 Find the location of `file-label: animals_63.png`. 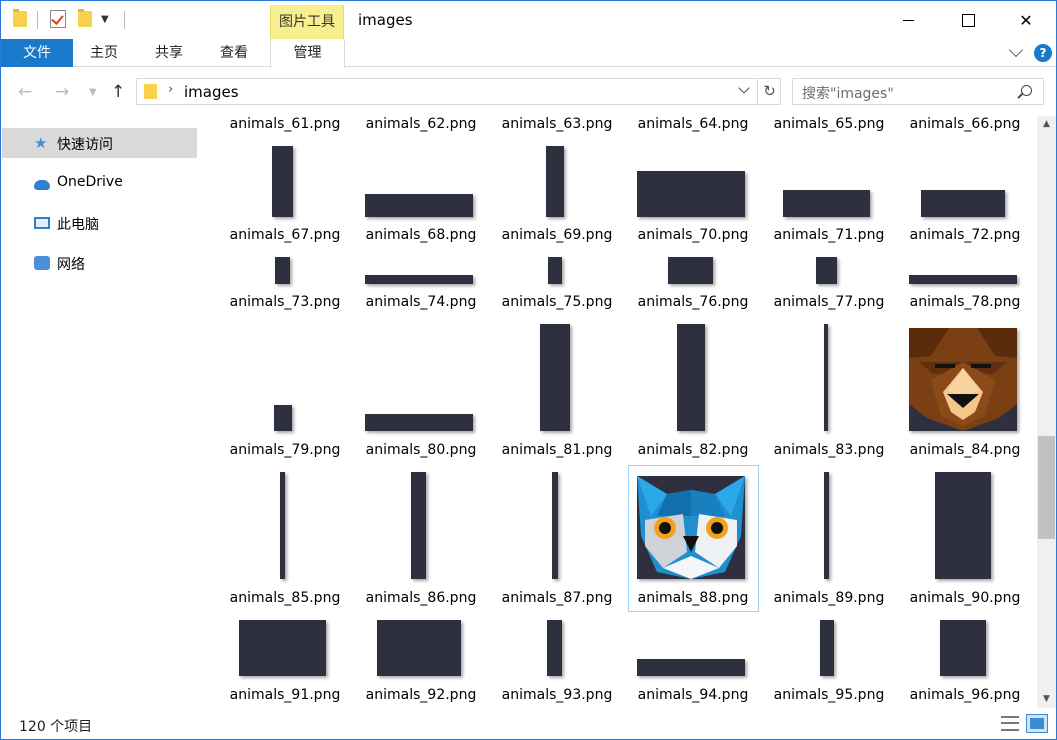

file-label: animals_63.png is located at coordinates (557, 124).